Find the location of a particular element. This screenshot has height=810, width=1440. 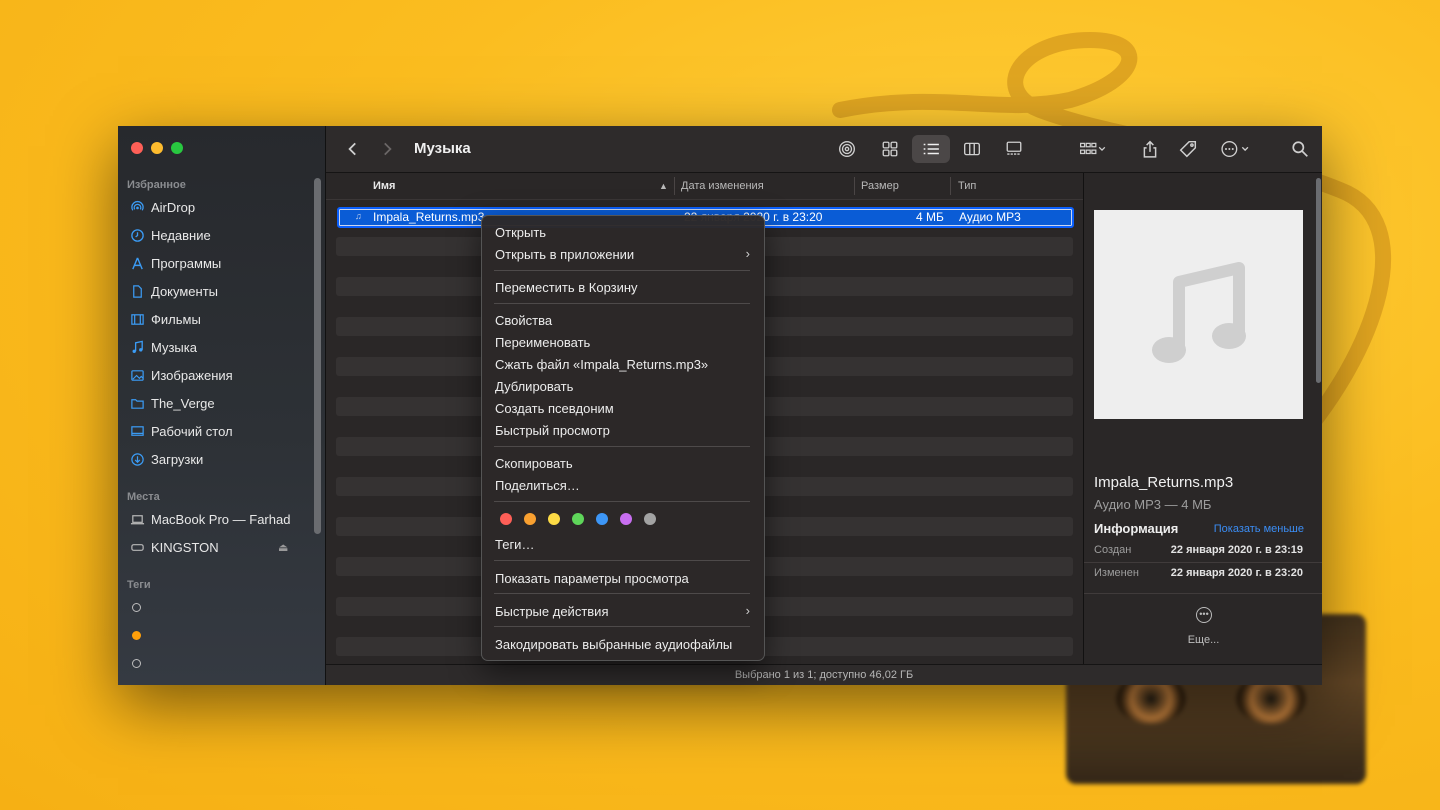

applications-icon is located at coordinates (137, 263).